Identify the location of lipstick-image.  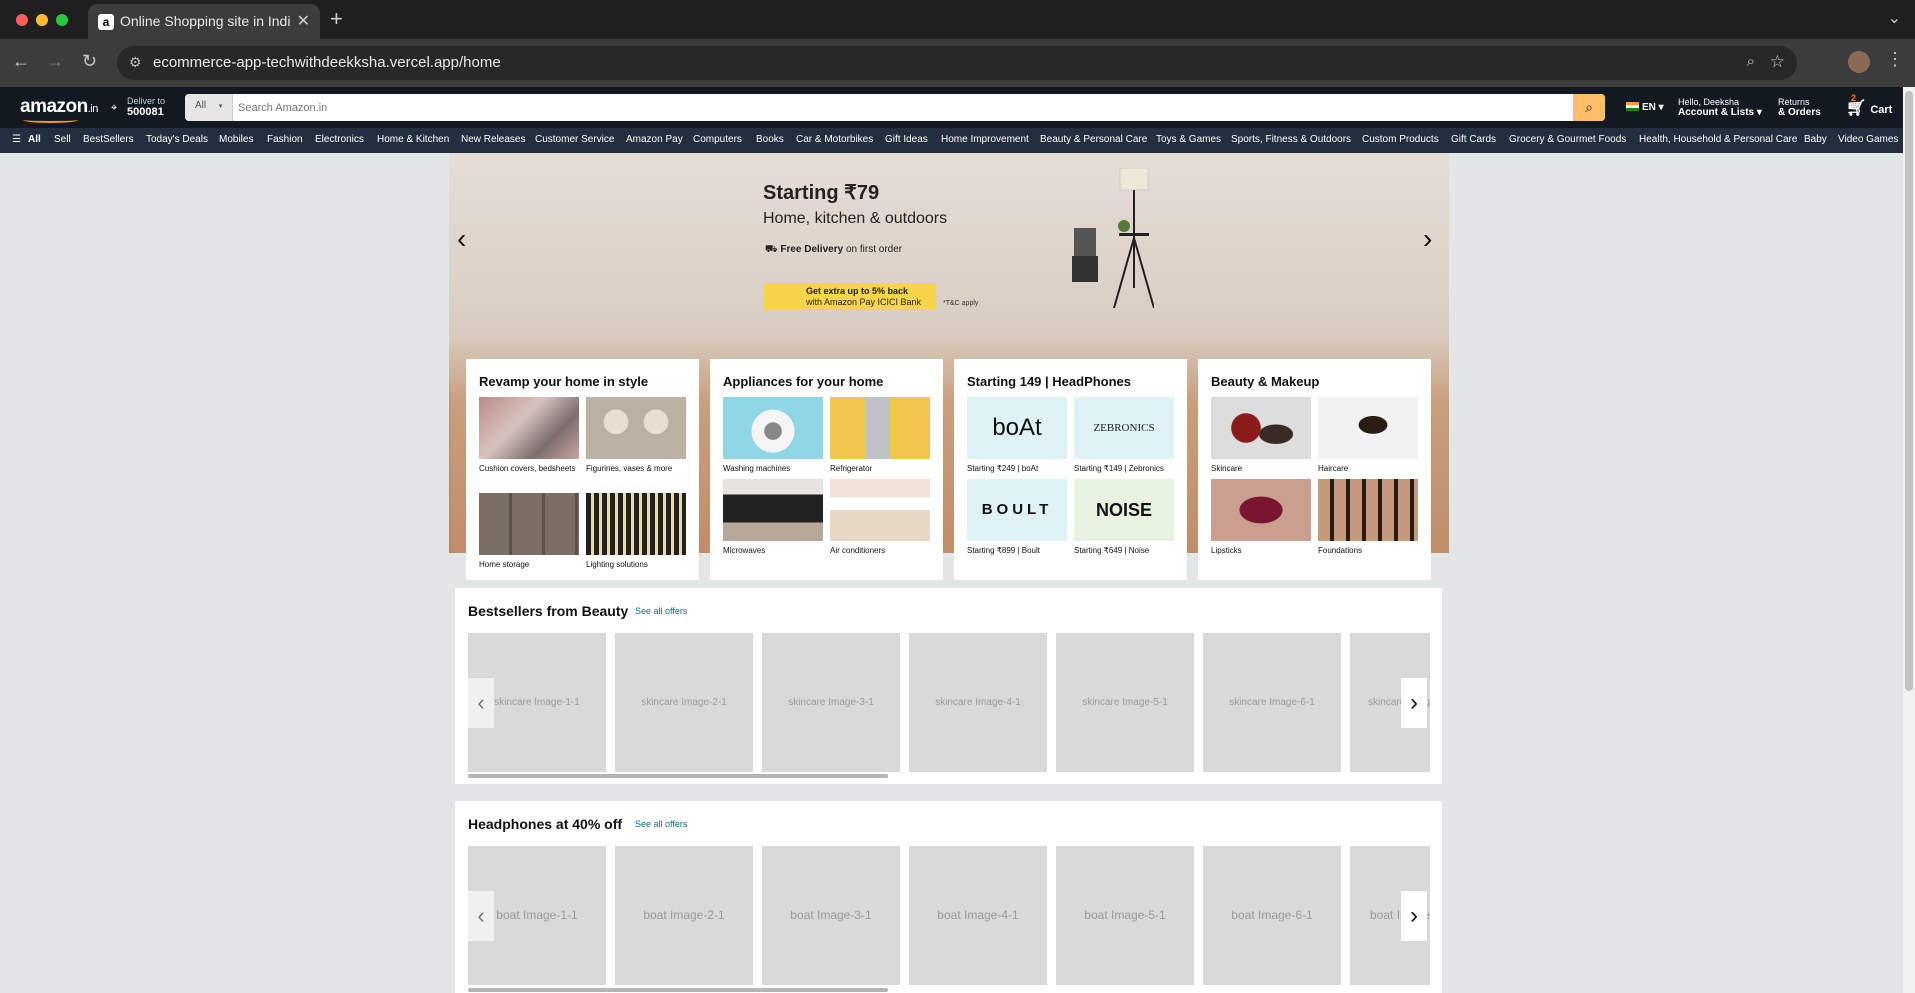
(1261, 510).